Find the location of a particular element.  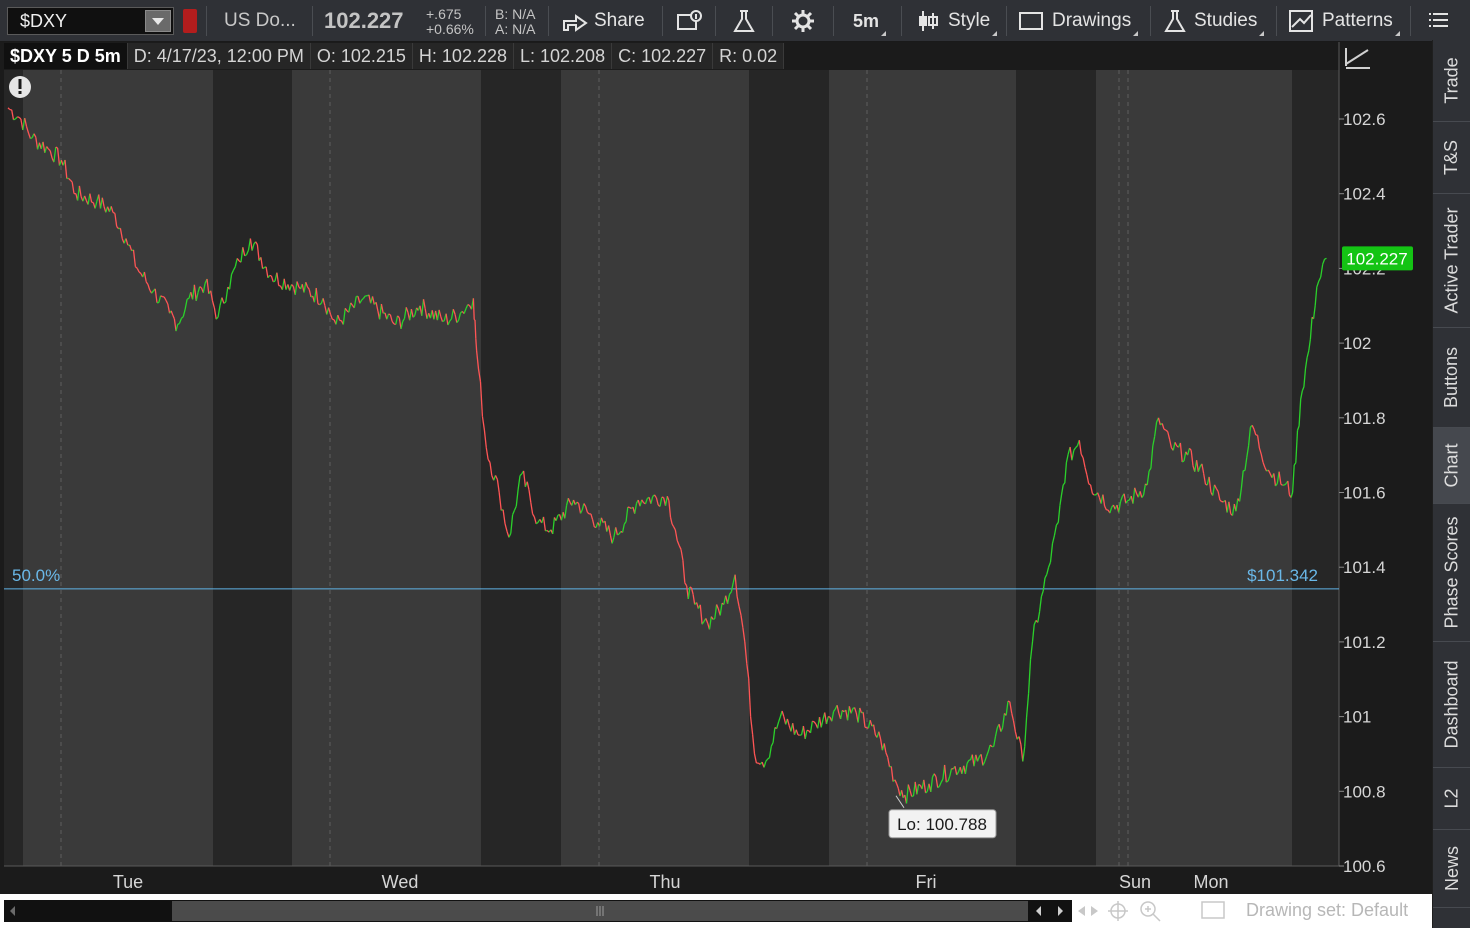

tab-trade: Trade is located at coordinates (1451, 81).